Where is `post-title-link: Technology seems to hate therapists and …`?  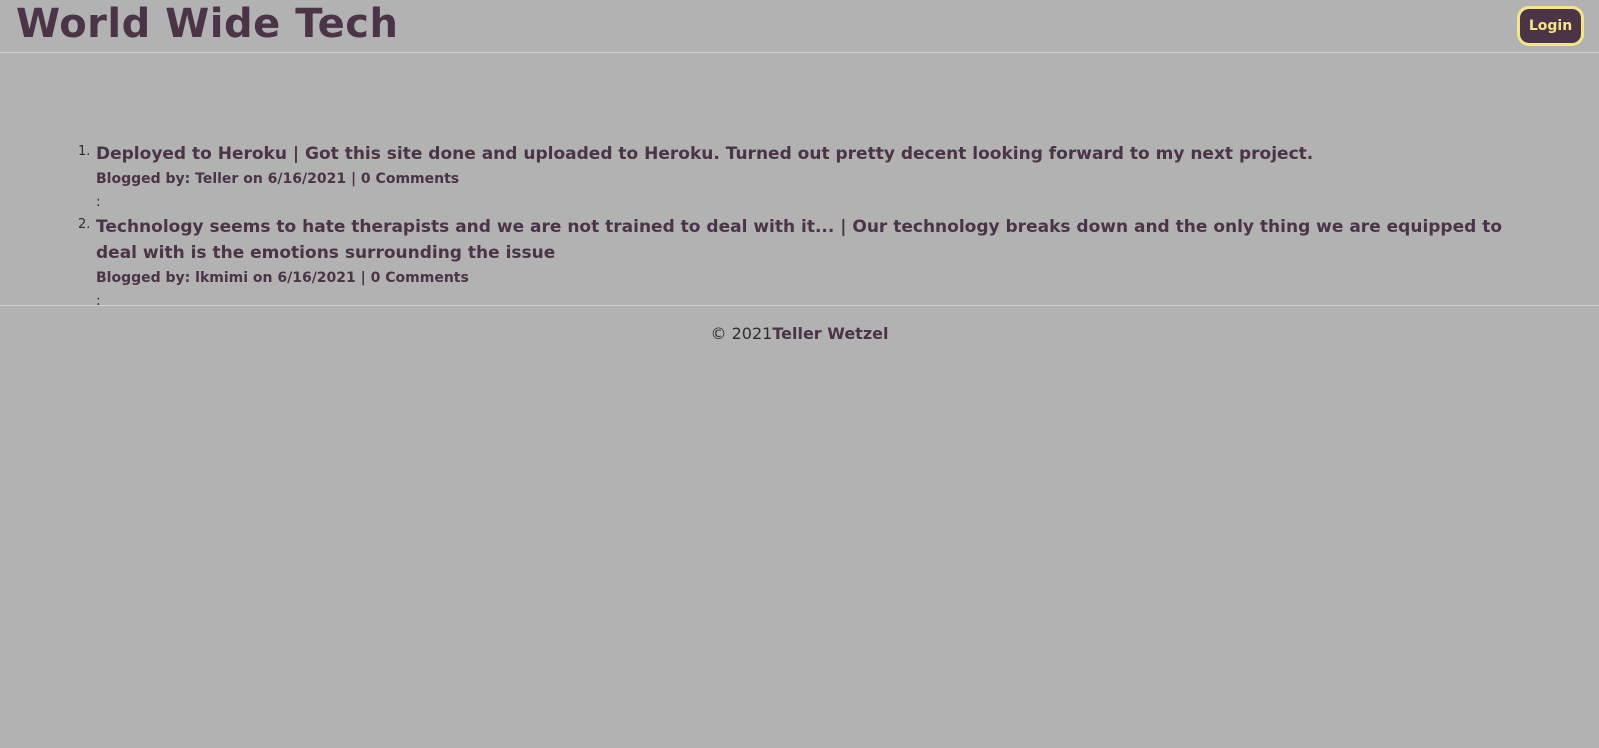 post-title-link: Technology seems to hate therapists and … is located at coordinates (816, 240).